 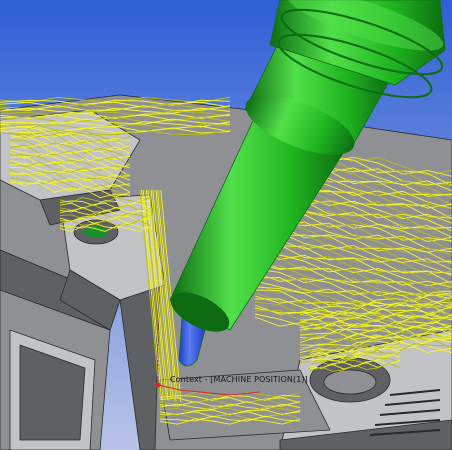 What do you see at coordinates (239, 379) in the screenshot?
I see `context-label: Context - [MACHINE POSITION(1)]` at bounding box center [239, 379].